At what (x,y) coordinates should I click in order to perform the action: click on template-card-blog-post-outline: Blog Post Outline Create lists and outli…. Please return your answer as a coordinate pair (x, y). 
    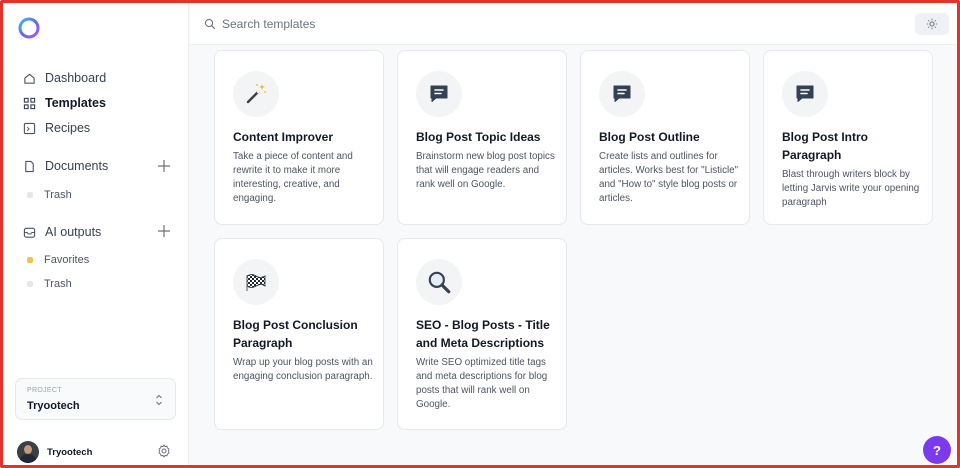
    Looking at the image, I should click on (665, 137).